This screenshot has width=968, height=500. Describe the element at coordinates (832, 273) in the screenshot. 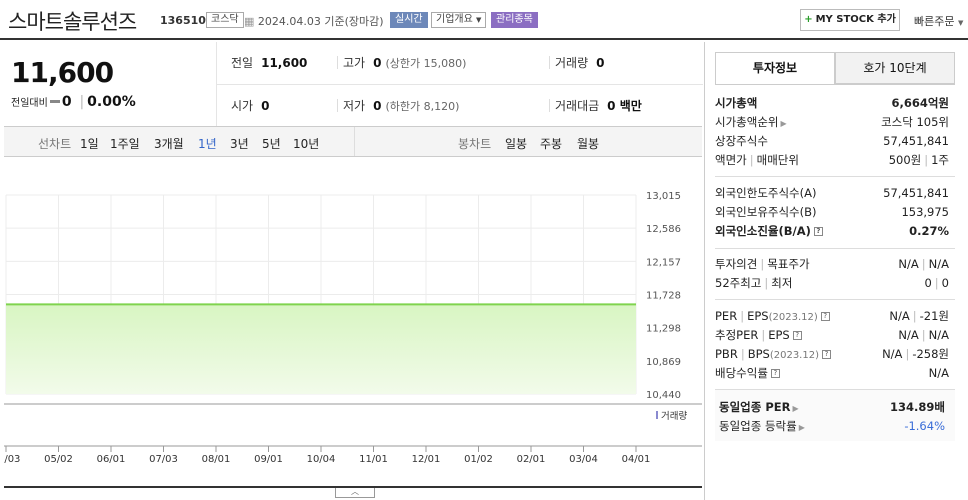

I see `opinion-group: 투자의견 | 목표주가 N/A | N/A 52주최고 | 최저 0 | 0` at that location.